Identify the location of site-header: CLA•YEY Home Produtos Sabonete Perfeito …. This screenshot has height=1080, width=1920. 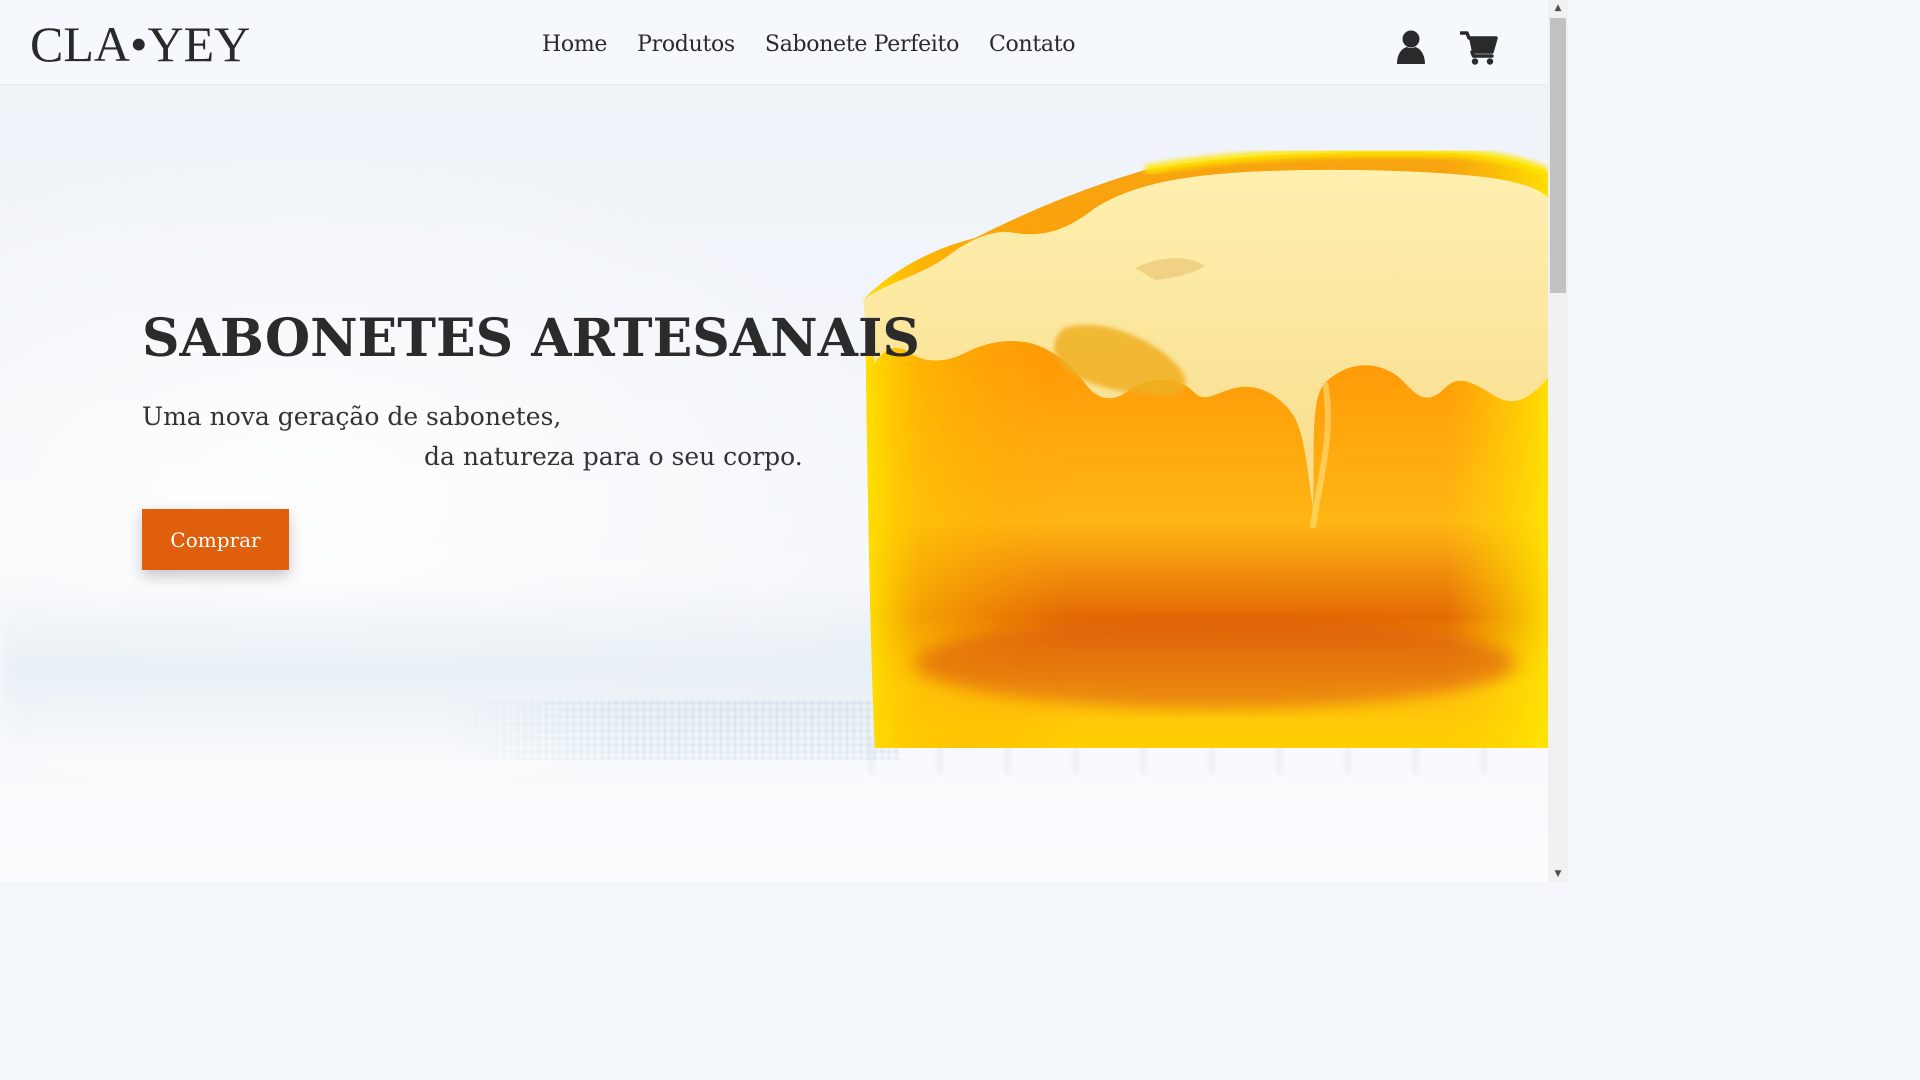
(774, 42).